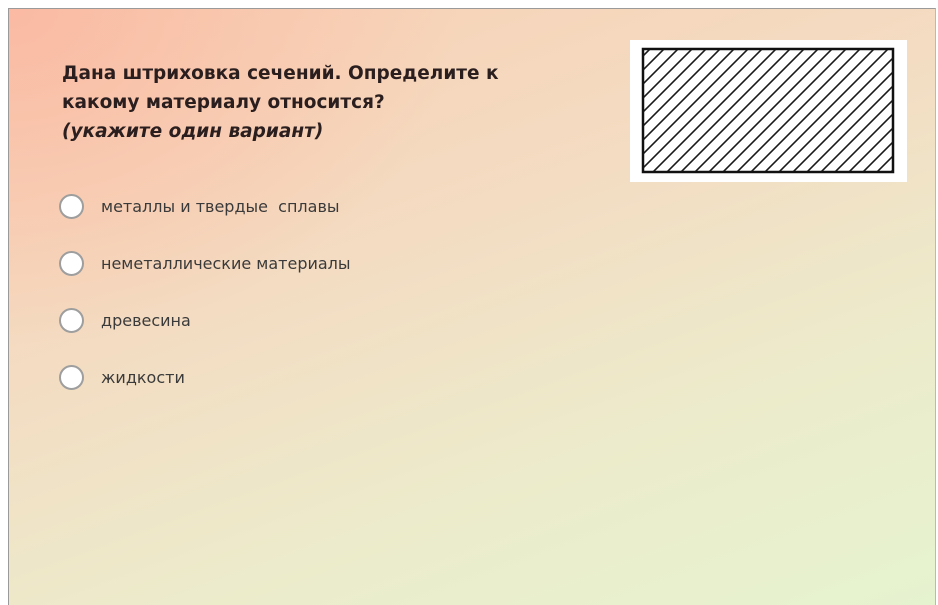  Describe the element at coordinates (193, 131) in the screenshot. I see `question-hint: (укажите один вариант)` at that location.